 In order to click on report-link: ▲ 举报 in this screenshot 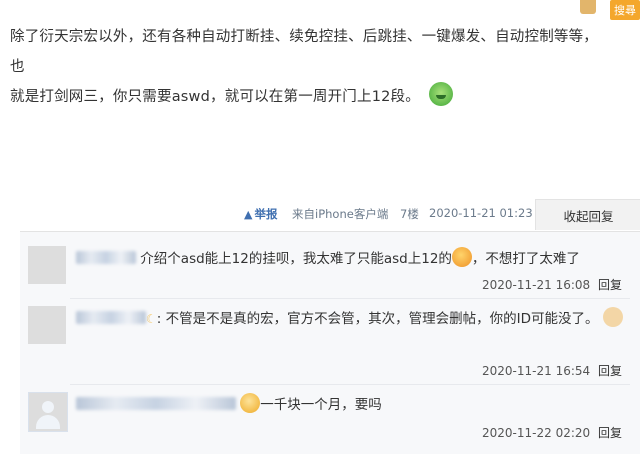, I will do `click(260, 214)`.